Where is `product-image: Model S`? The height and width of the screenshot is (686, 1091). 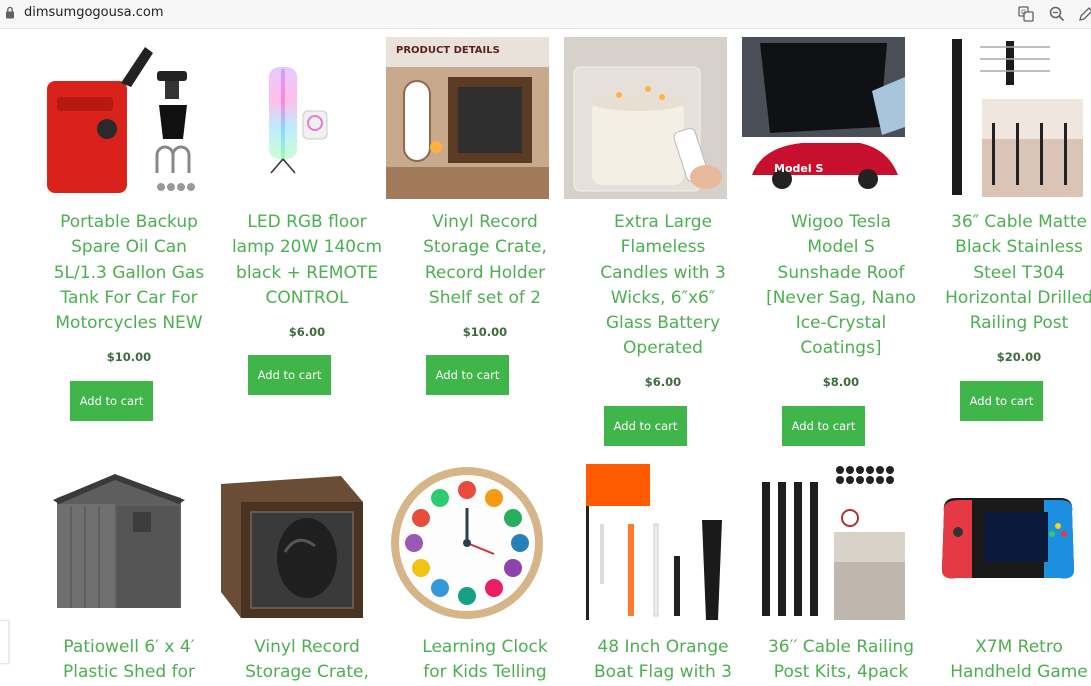
product-image: Model S is located at coordinates (823, 118).